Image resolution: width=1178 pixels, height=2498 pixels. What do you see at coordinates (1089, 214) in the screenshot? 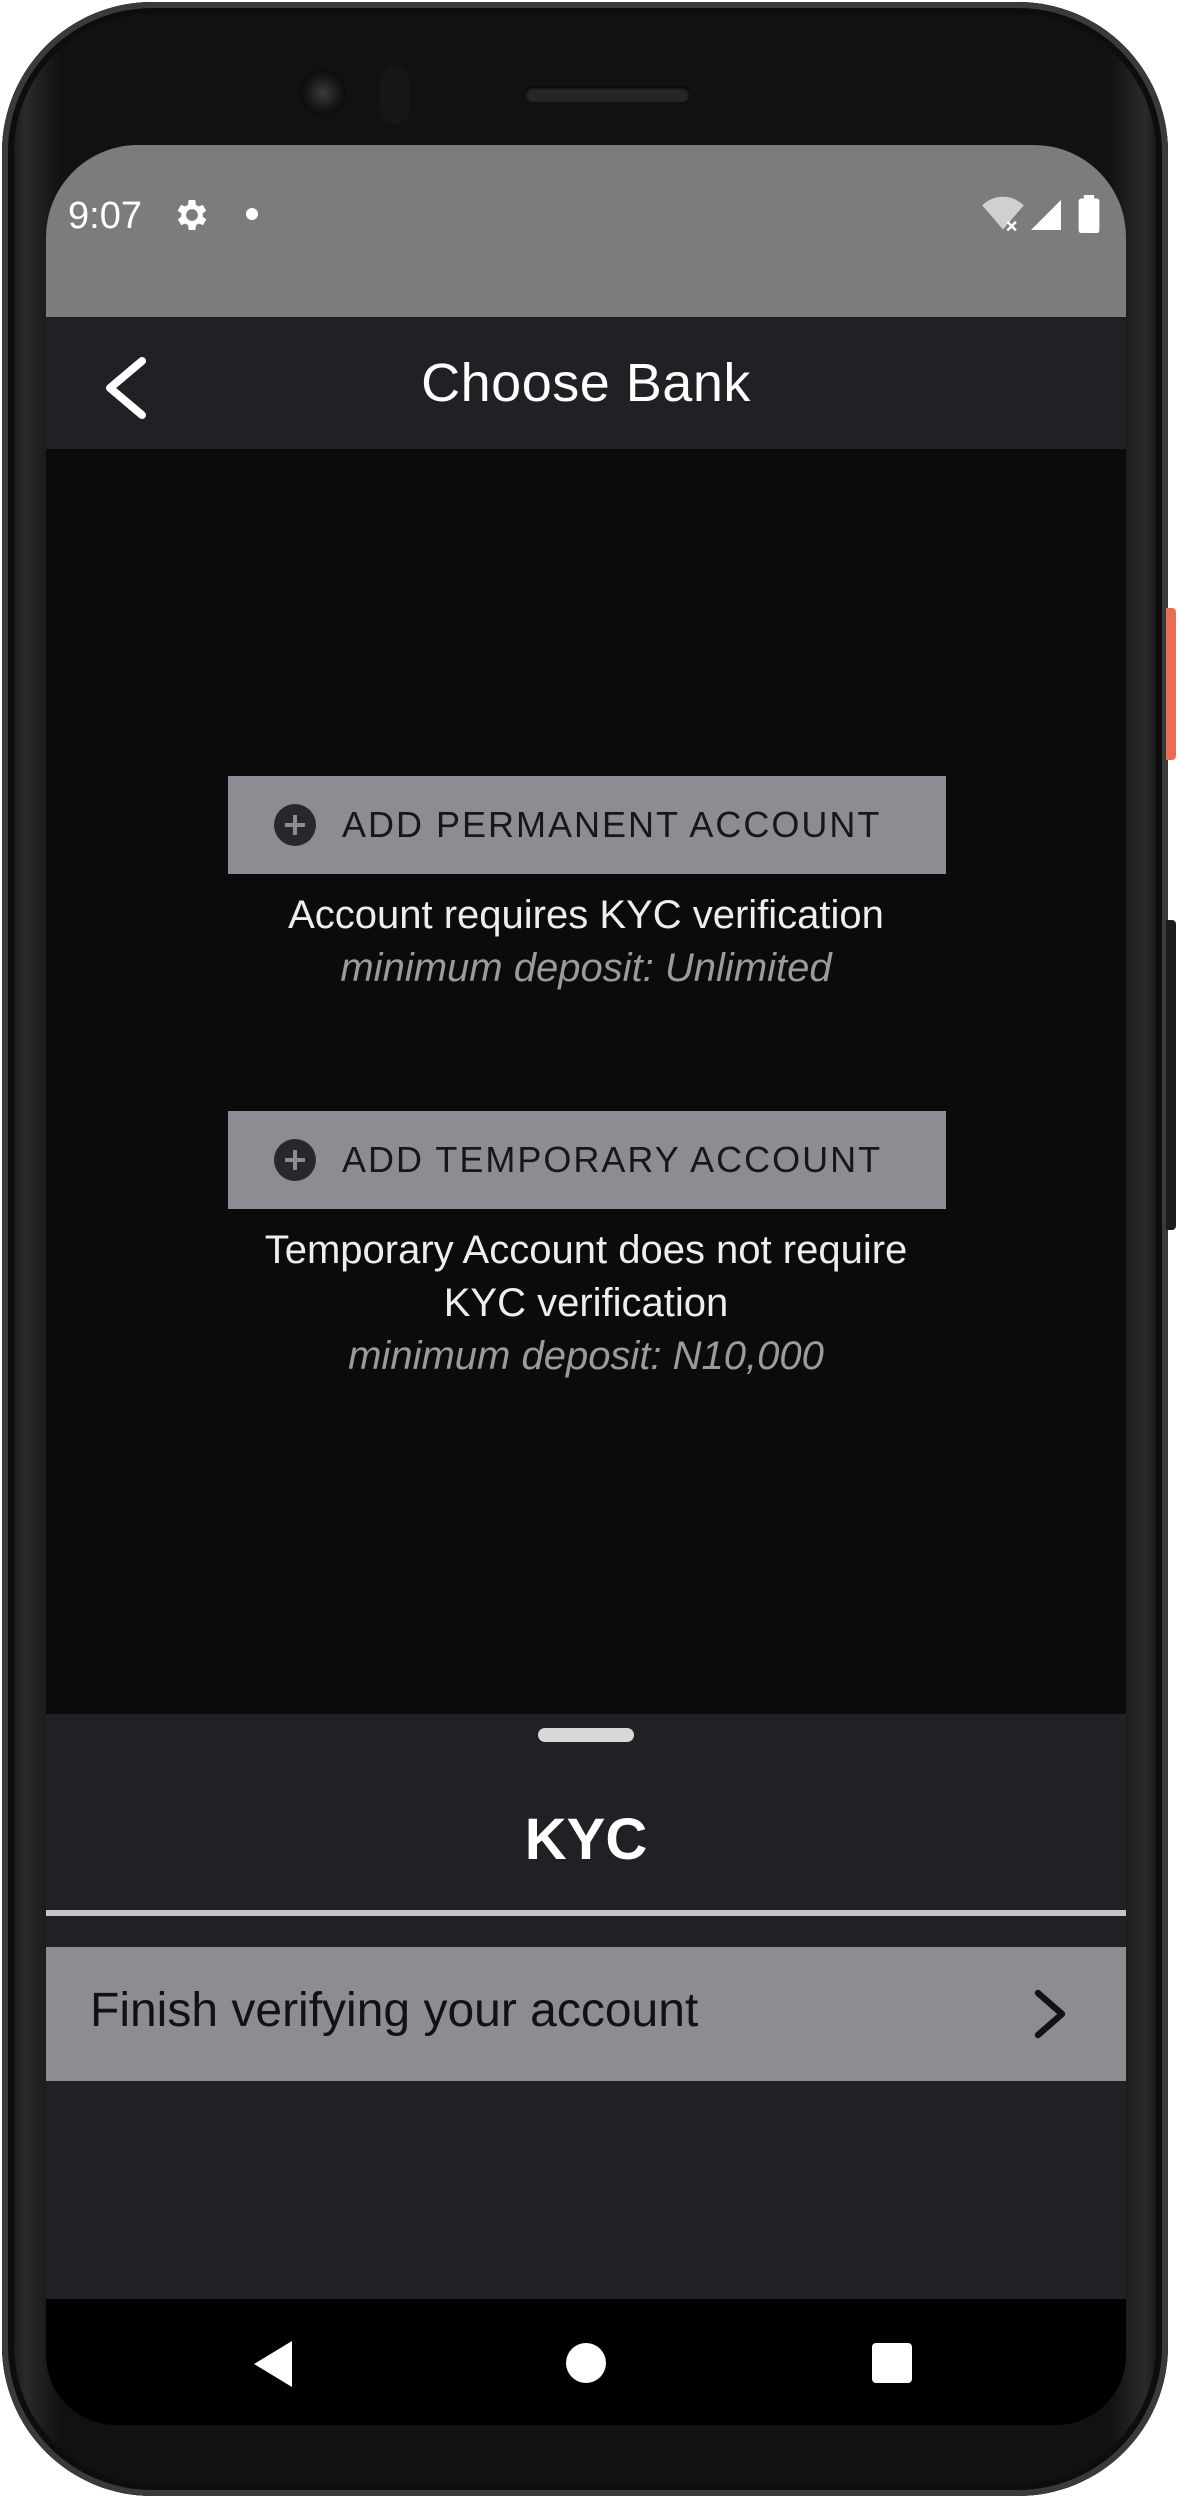
I see `battery-icon` at bounding box center [1089, 214].